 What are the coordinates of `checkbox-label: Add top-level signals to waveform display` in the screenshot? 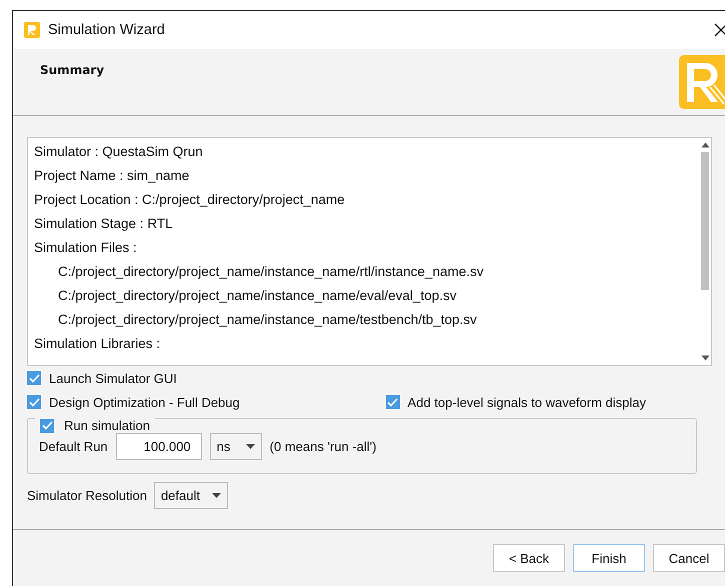 It's located at (527, 402).